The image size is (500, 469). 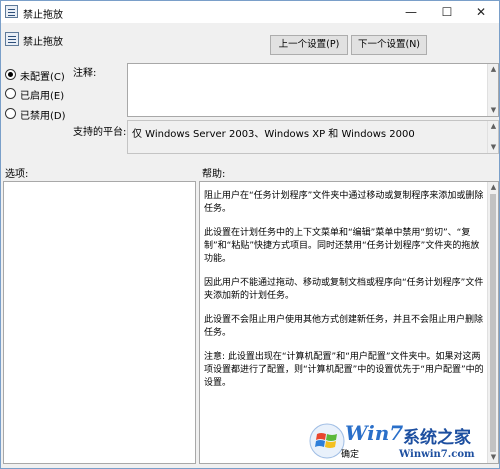 What do you see at coordinates (42, 96) in the screenshot?
I see `radio-label: 已启用(E)` at bounding box center [42, 96].